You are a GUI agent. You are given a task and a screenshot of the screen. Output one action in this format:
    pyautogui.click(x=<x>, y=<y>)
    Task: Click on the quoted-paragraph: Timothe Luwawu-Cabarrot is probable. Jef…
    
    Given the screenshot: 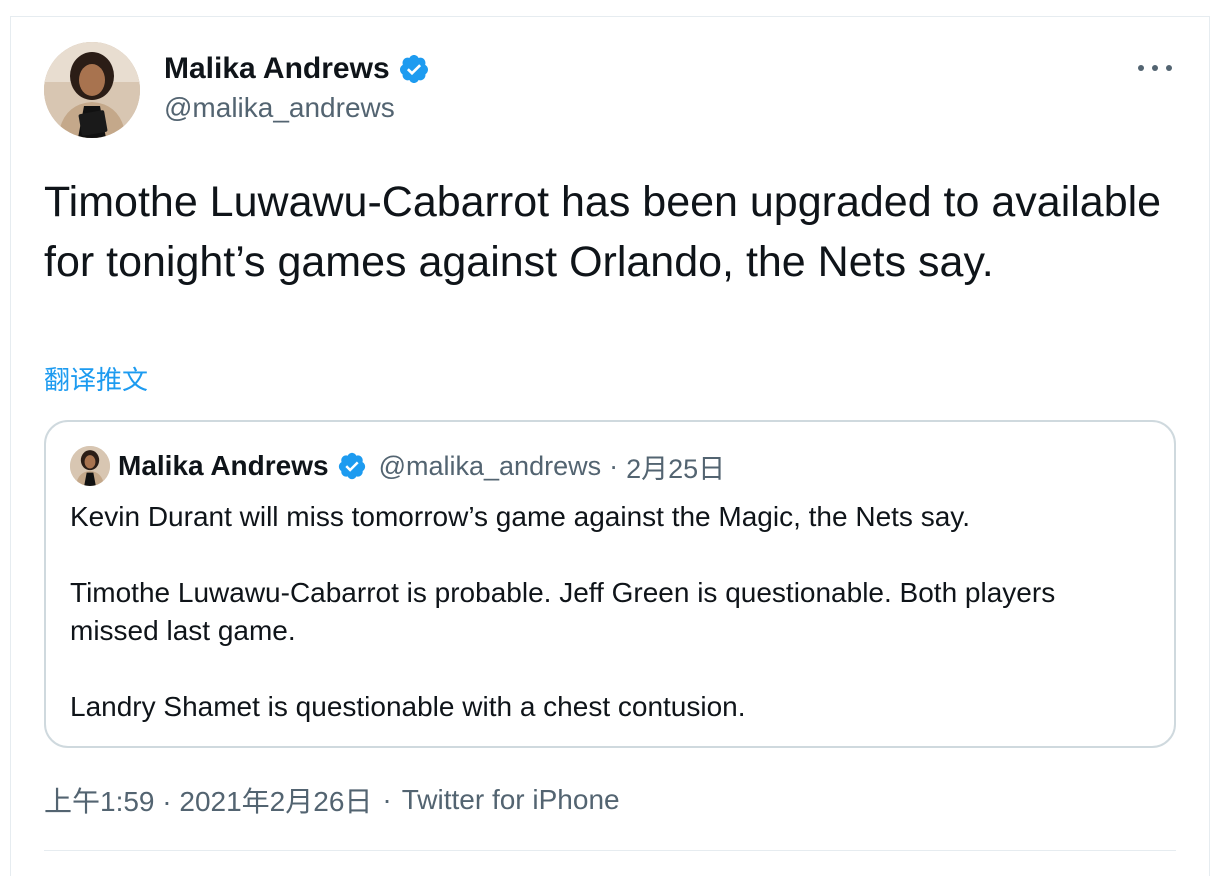 What is the action you would take?
    pyautogui.click(x=563, y=611)
    